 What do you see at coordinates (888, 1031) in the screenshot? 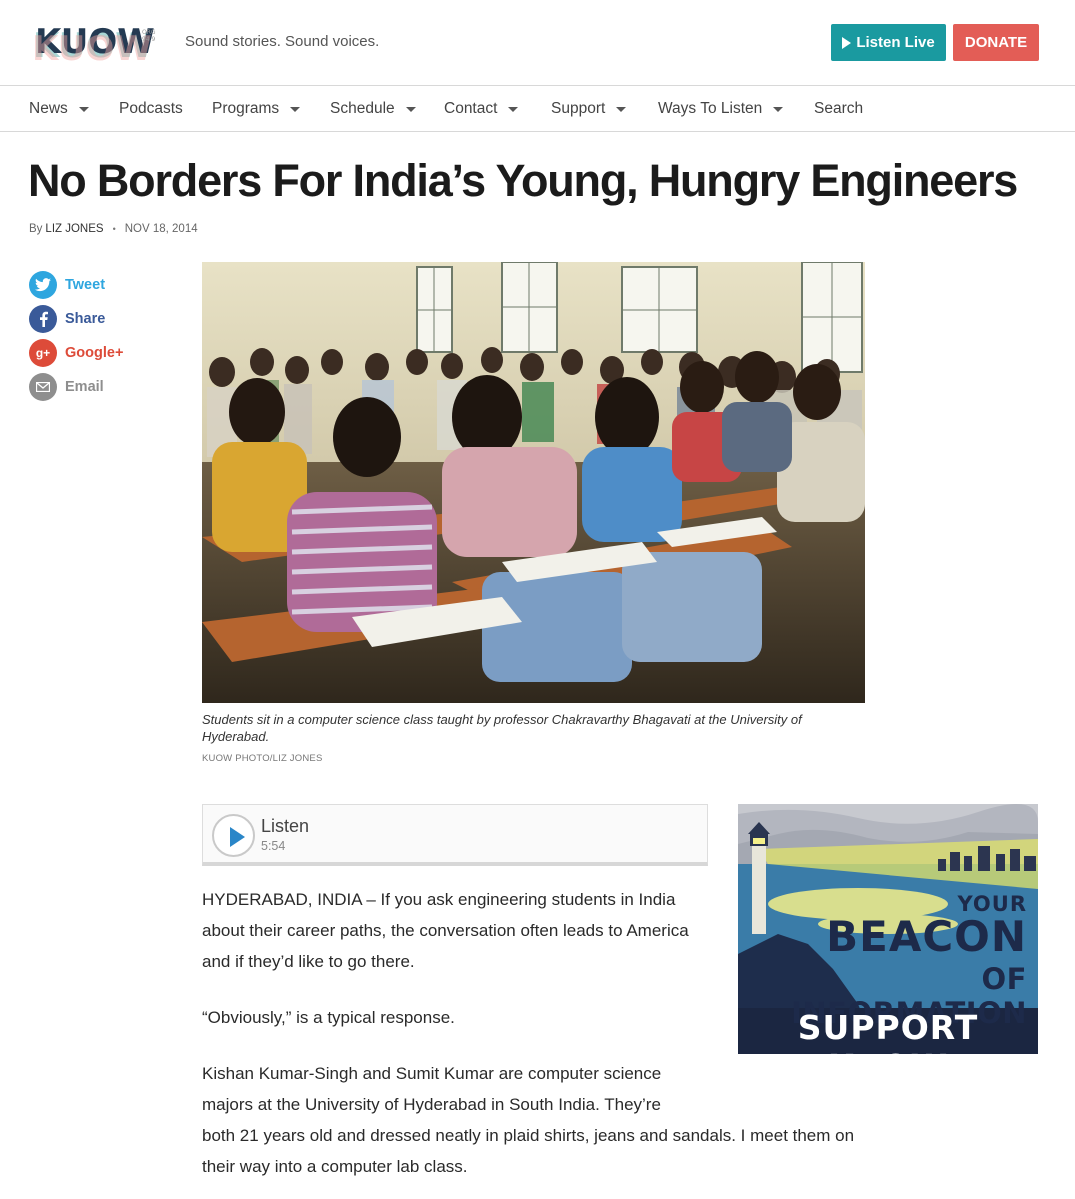
I see `ad-support-kuow: SUPPORT KUOW` at bounding box center [888, 1031].